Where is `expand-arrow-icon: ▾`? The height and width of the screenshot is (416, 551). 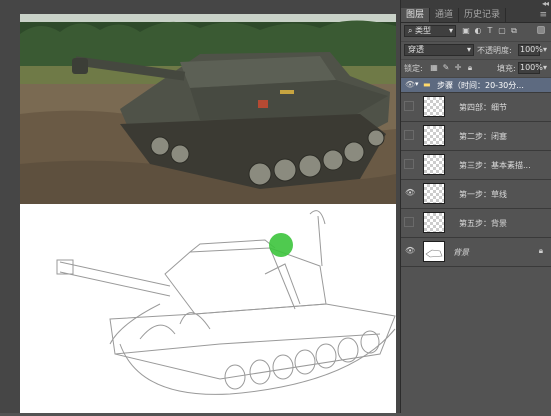 expand-arrow-icon: ▾ is located at coordinates (417, 84).